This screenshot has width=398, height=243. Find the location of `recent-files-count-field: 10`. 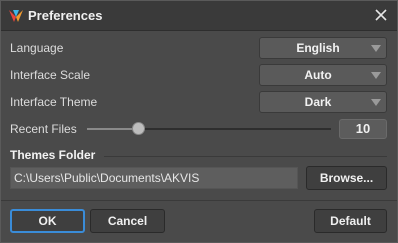

recent-files-count-field: 10 is located at coordinates (363, 129).